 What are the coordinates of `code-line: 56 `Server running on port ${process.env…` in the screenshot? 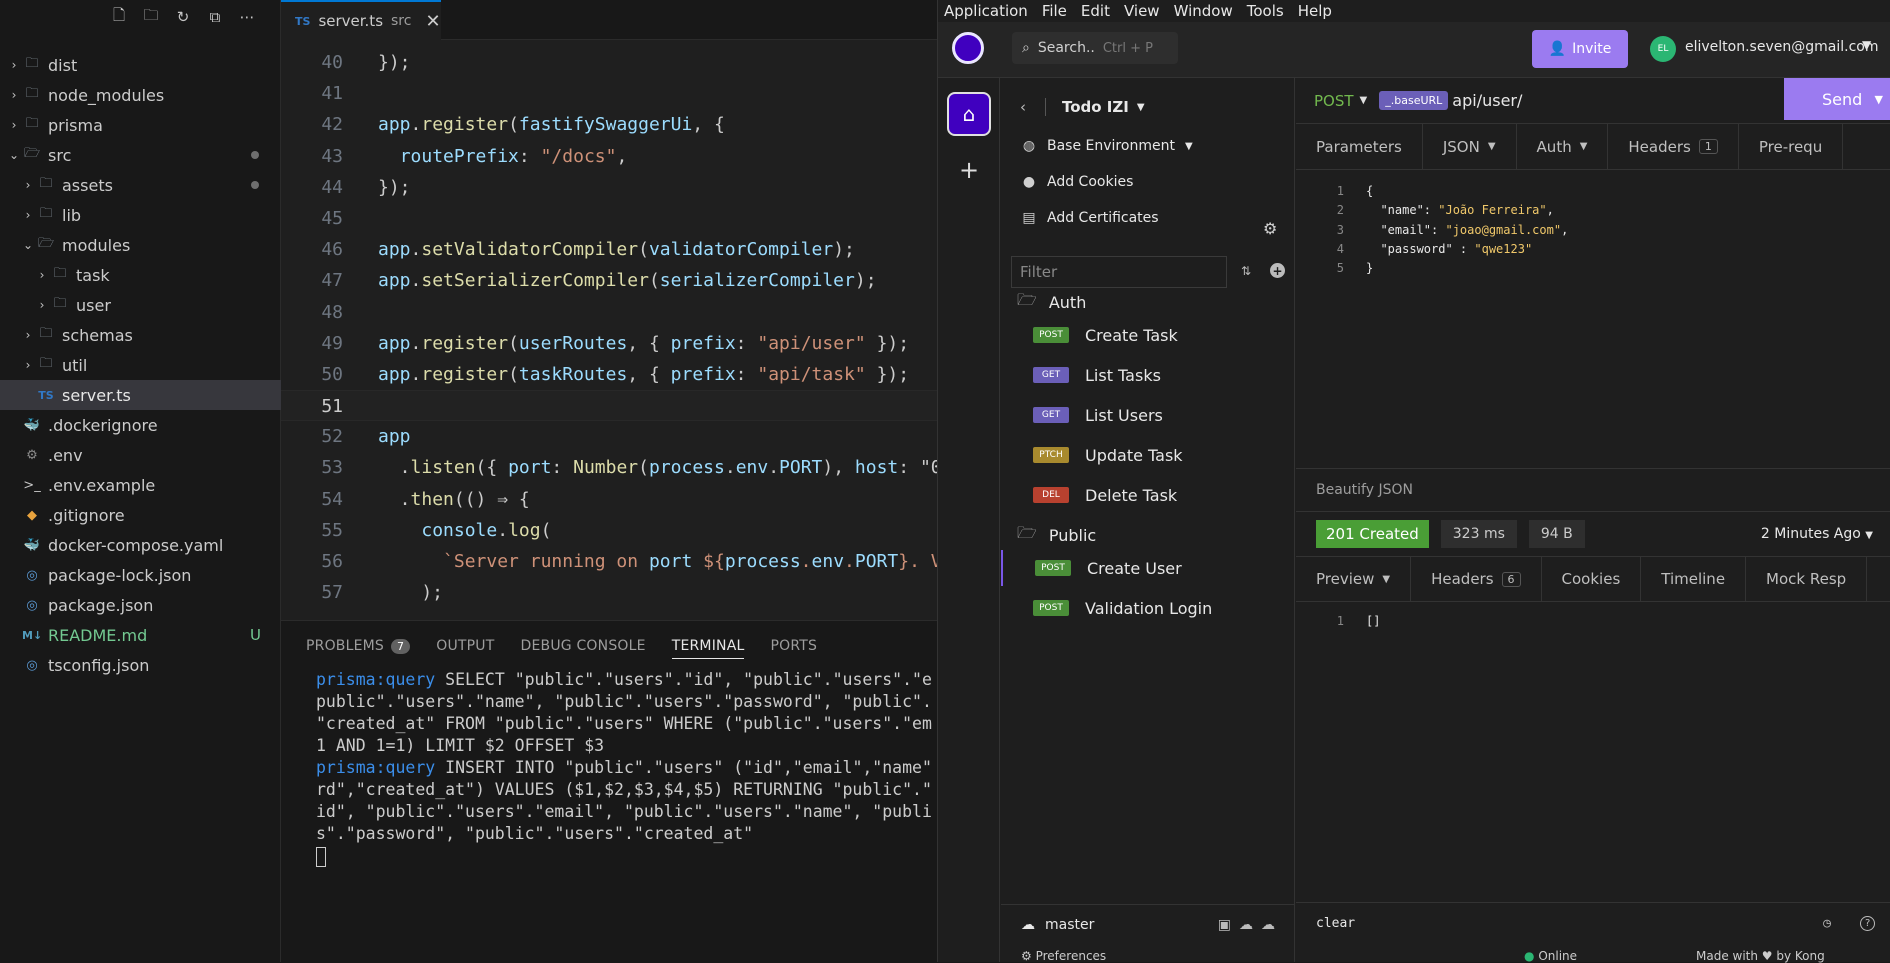 It's located at (611, 561).